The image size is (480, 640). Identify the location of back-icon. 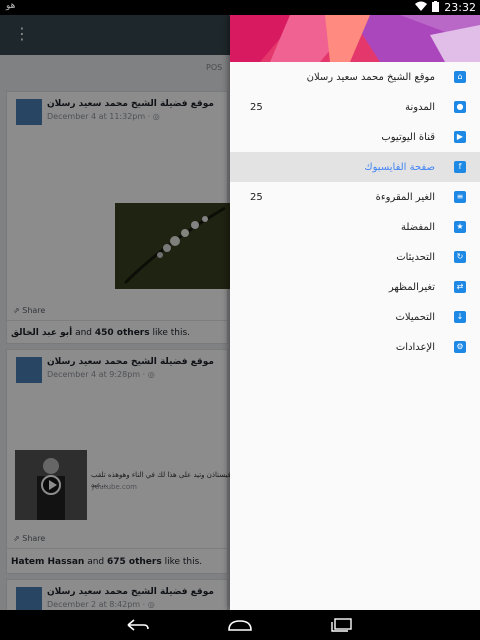
(138, 625).